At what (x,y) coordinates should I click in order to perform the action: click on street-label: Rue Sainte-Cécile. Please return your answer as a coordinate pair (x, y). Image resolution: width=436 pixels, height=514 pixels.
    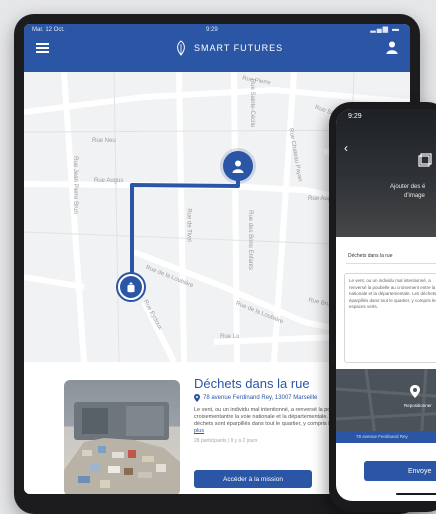
    Looking at the image, I should click on (252, 103).